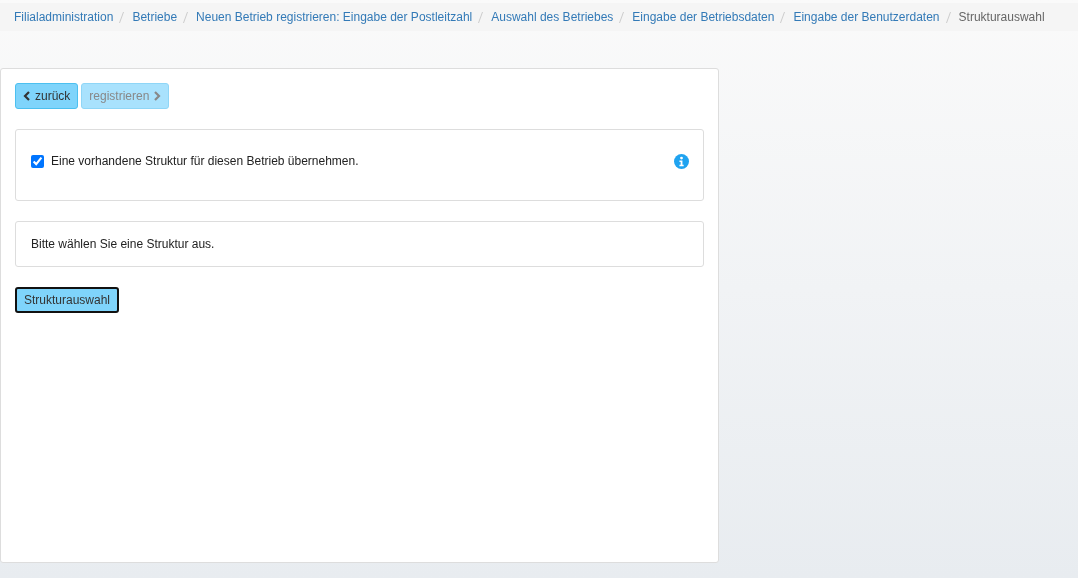  I want to click on breadcrumb-link: Betriebe, so click(155, 17).